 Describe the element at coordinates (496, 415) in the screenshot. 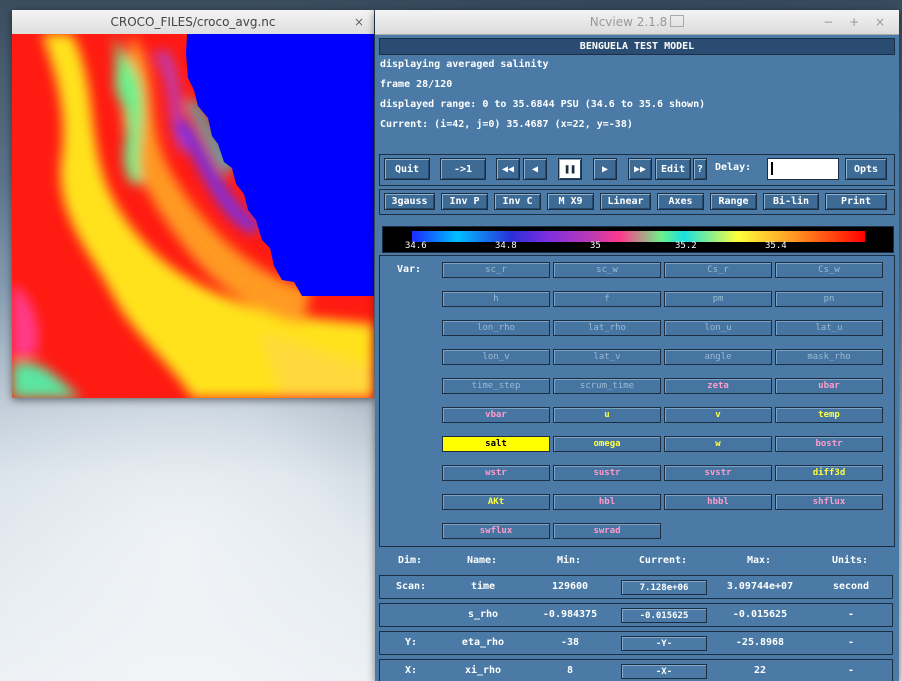

I see `variable-vbar-button: vbar` at that location.